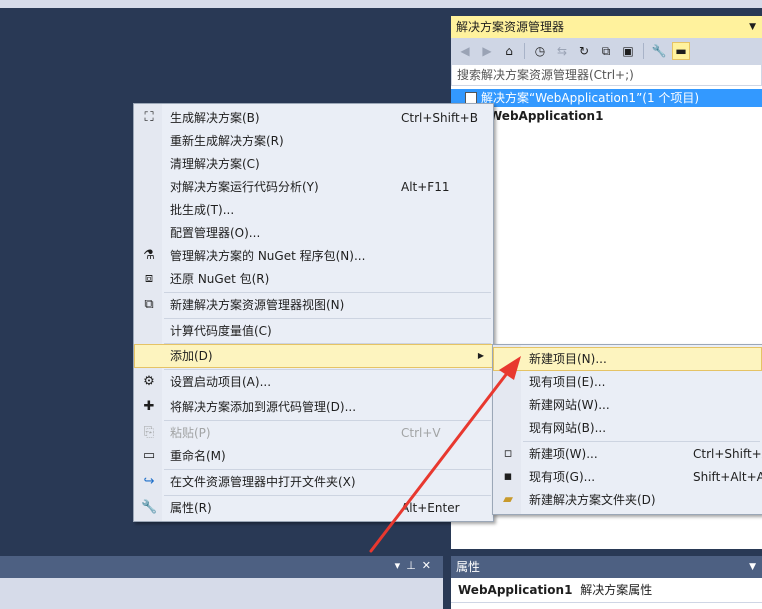 The height and width of the screenshot is (609, 762). Describe the element at coordinates (510, 368) in the screenshot. I see `annotation-arrow-head` at that location.